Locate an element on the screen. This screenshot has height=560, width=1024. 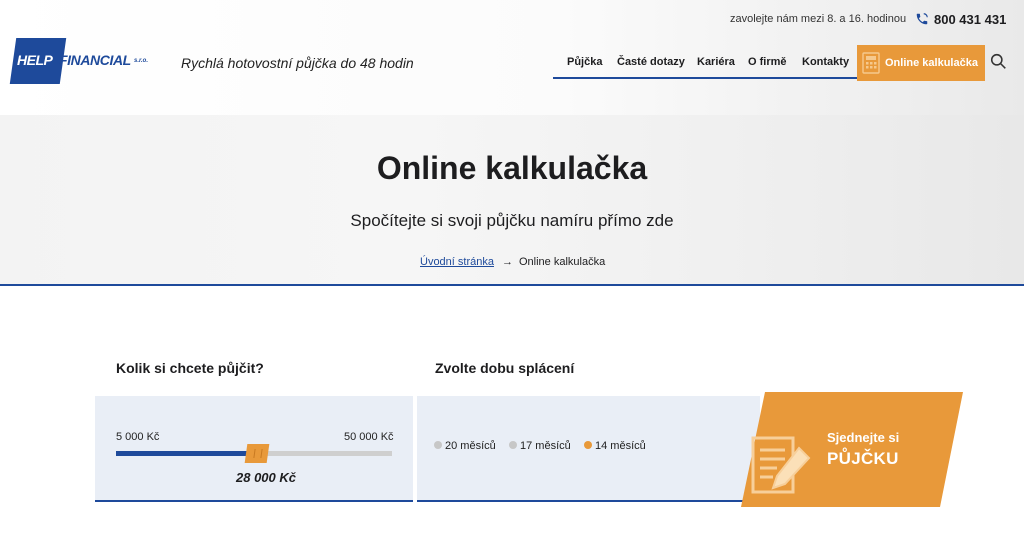
nav-item-kontakty: Kontakty is located at coordinates (825, 62).